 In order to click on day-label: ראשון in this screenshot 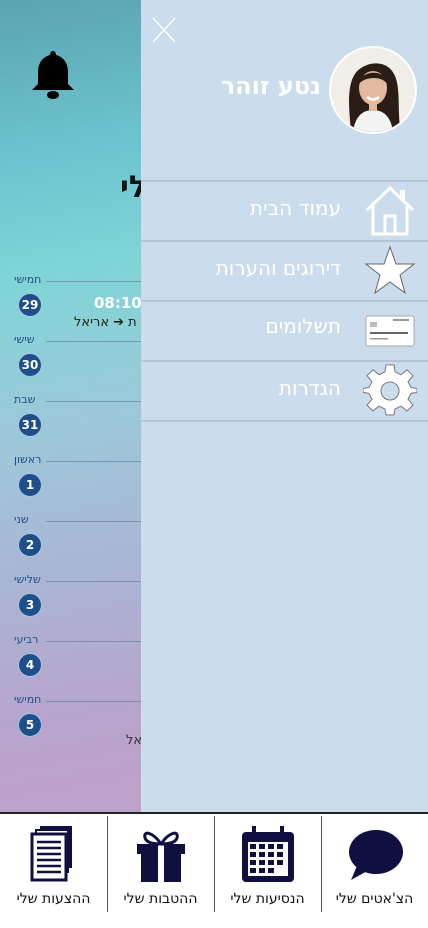, I will do `click(28, 459)`.